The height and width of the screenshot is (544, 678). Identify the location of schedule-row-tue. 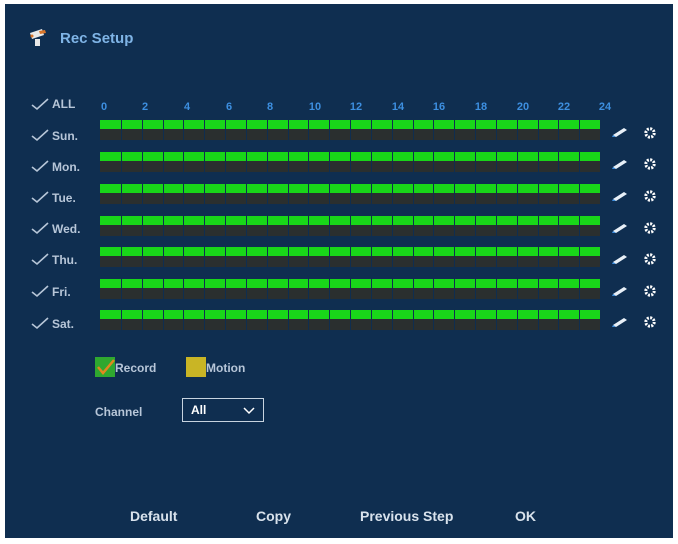
(350, 194).